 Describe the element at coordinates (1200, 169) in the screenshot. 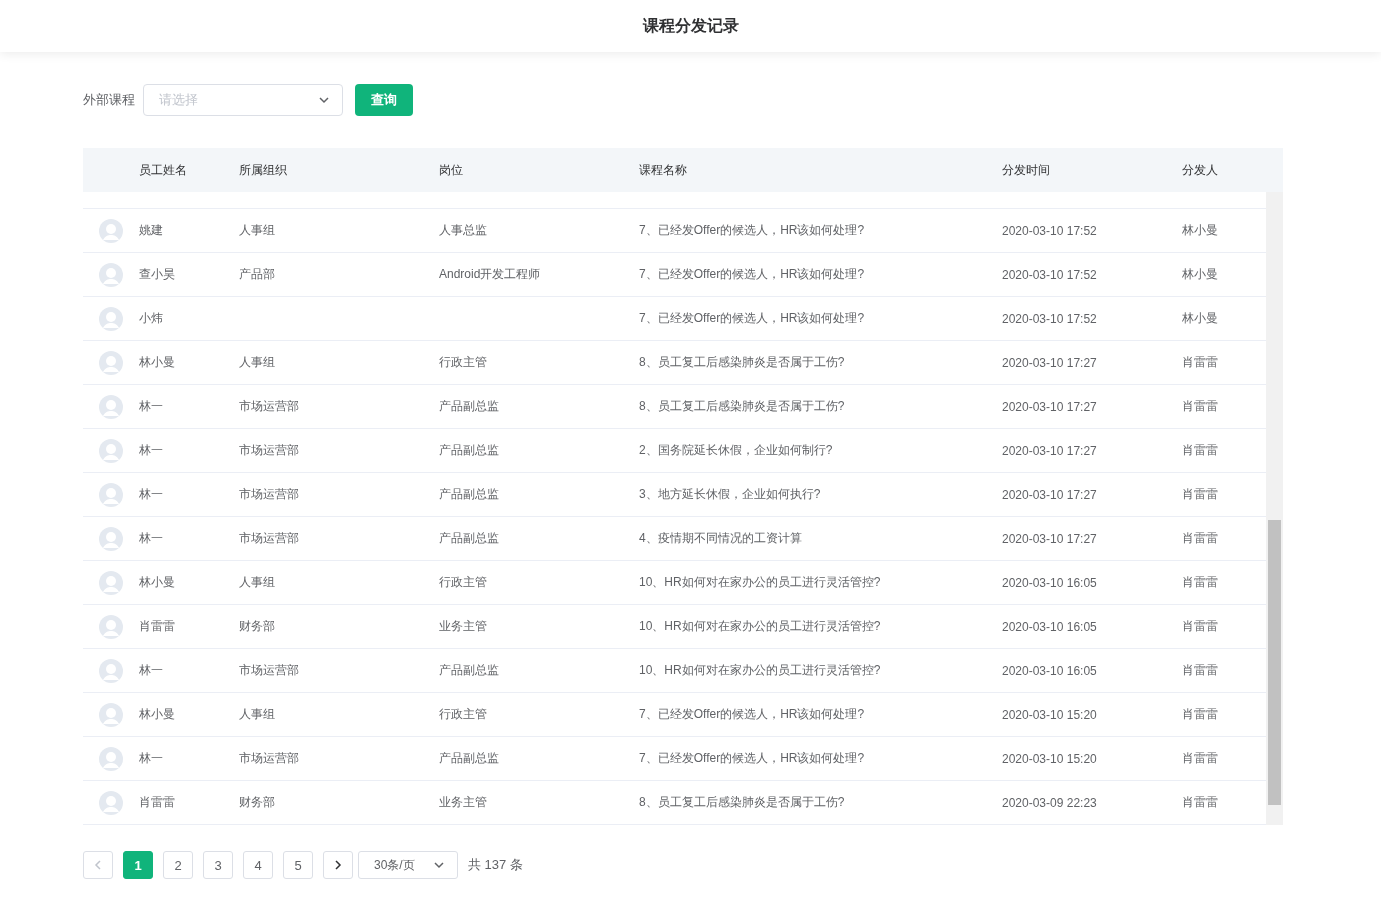

I see `column-header: 分发人` at that location.